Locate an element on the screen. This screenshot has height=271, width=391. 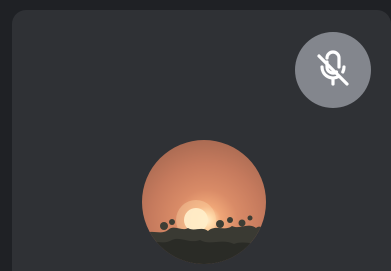
muted-indicator is located at coordinates (333, 70).